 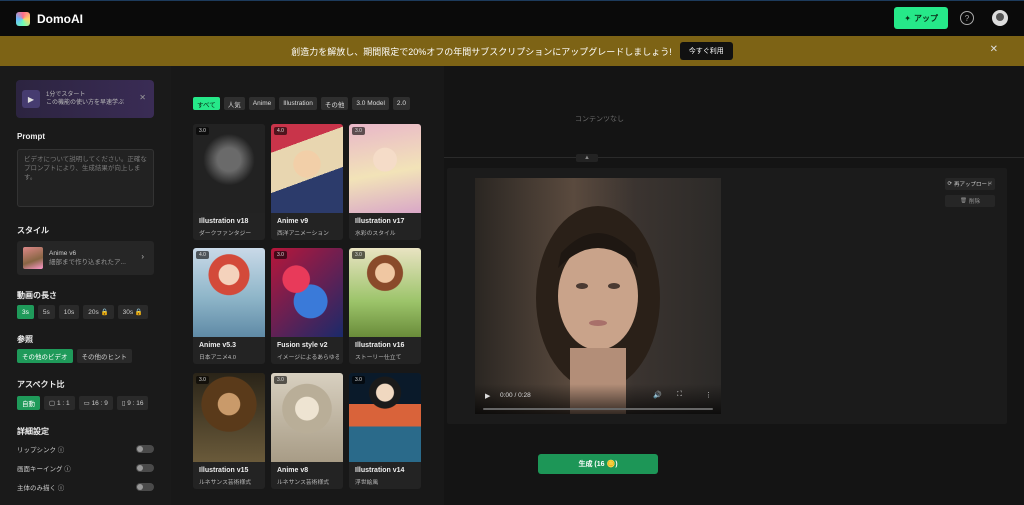 I want to click on style-card: 3.0 Illustration v16 ストーリー仕立て, so click(x=385, y=306).